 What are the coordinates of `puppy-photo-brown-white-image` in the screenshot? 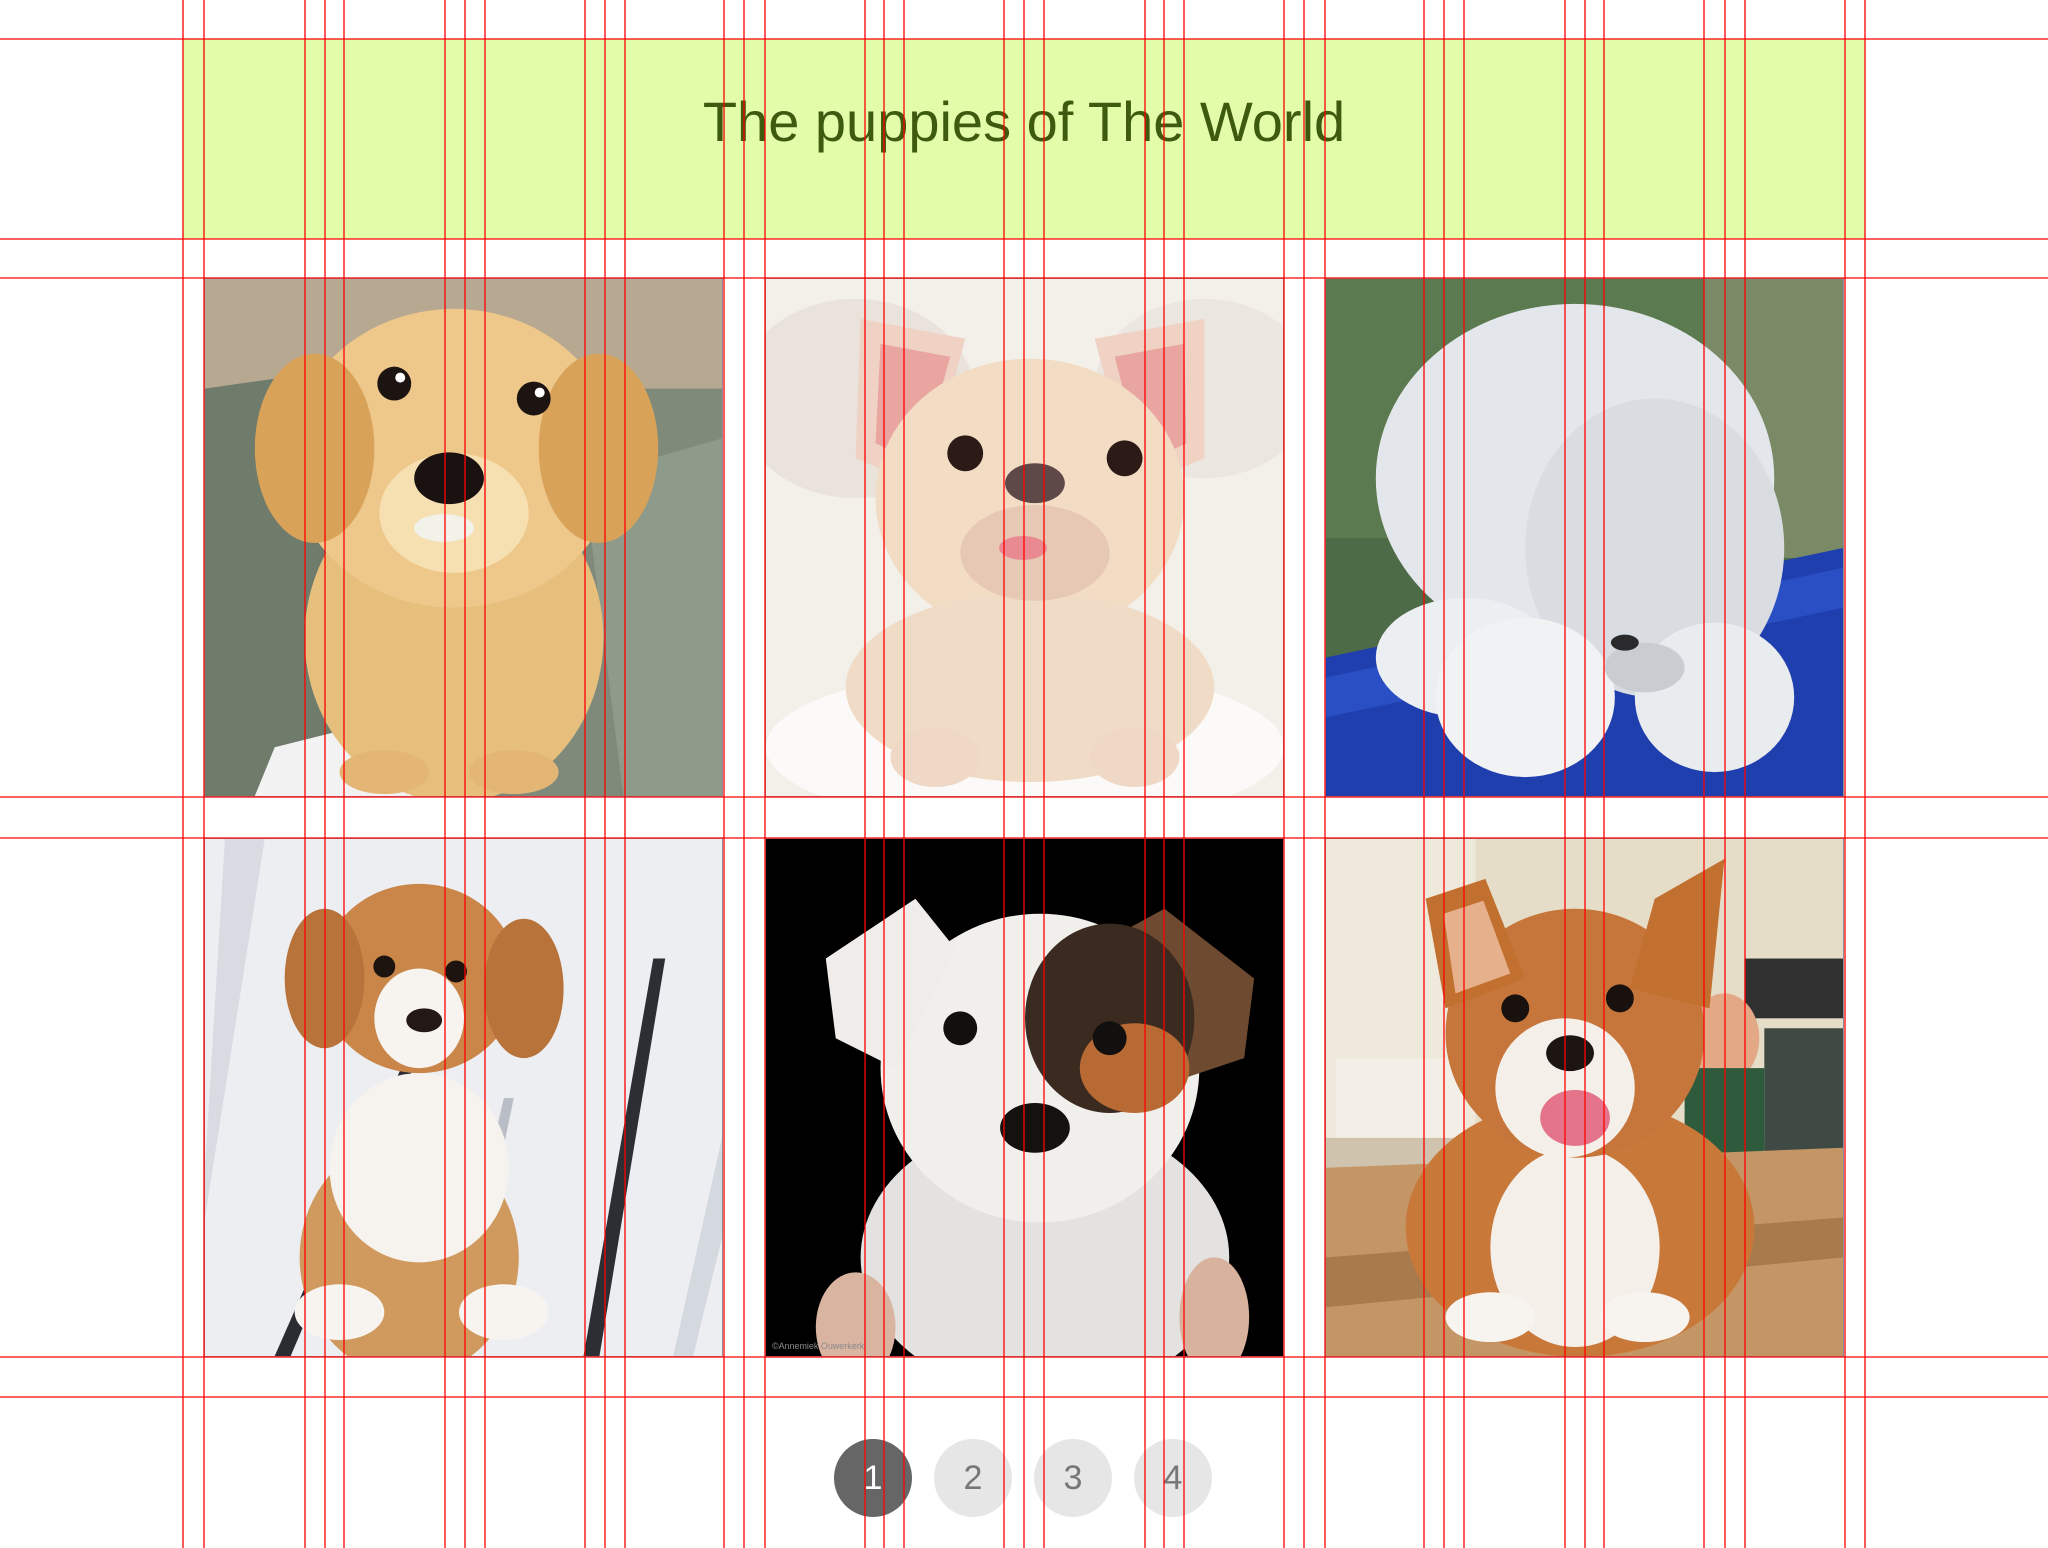 It's located at (463, 1097).